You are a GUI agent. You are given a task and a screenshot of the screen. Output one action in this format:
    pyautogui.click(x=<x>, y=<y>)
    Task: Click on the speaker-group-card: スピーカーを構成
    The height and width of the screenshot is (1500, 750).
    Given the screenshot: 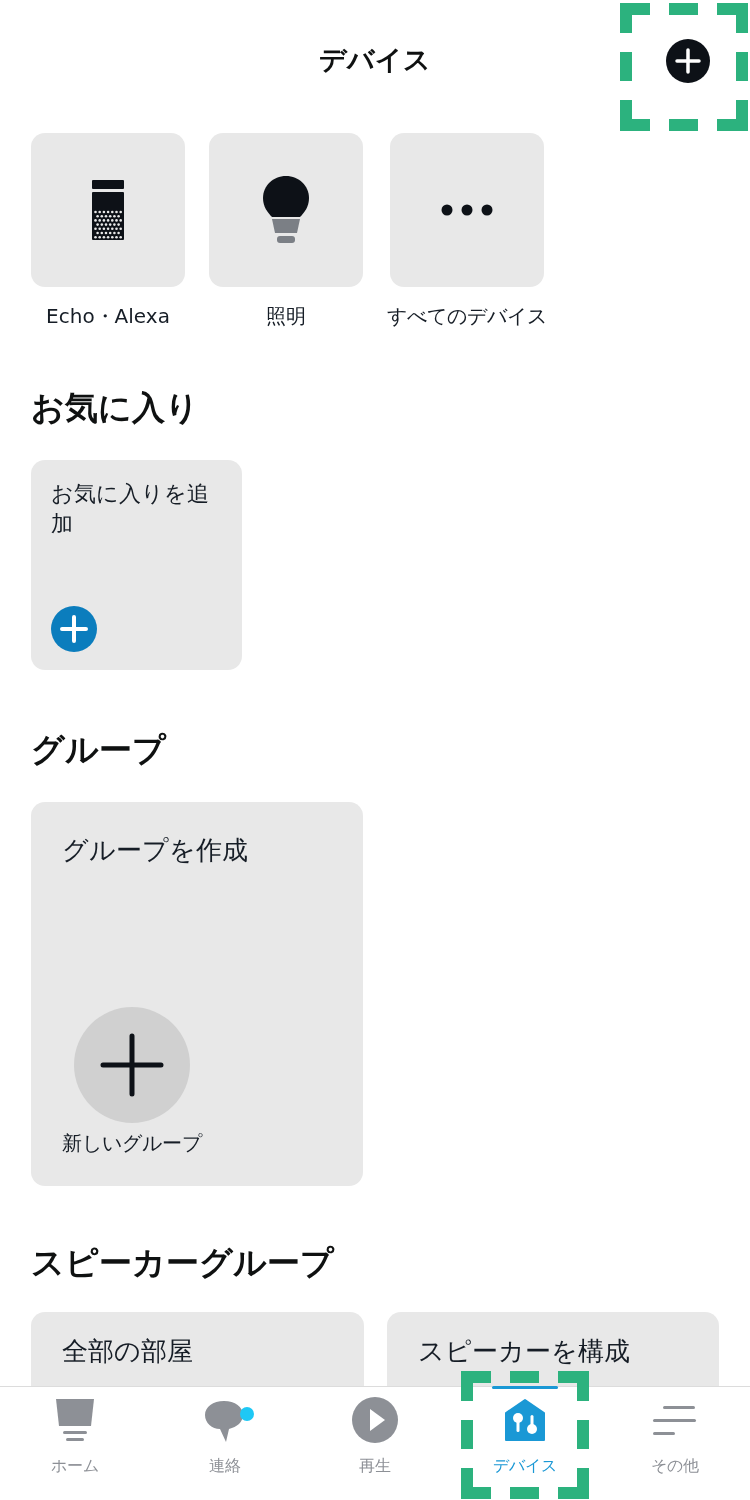 What is the action you would take?
    pyautogui.click(x=552, y=1349)
    